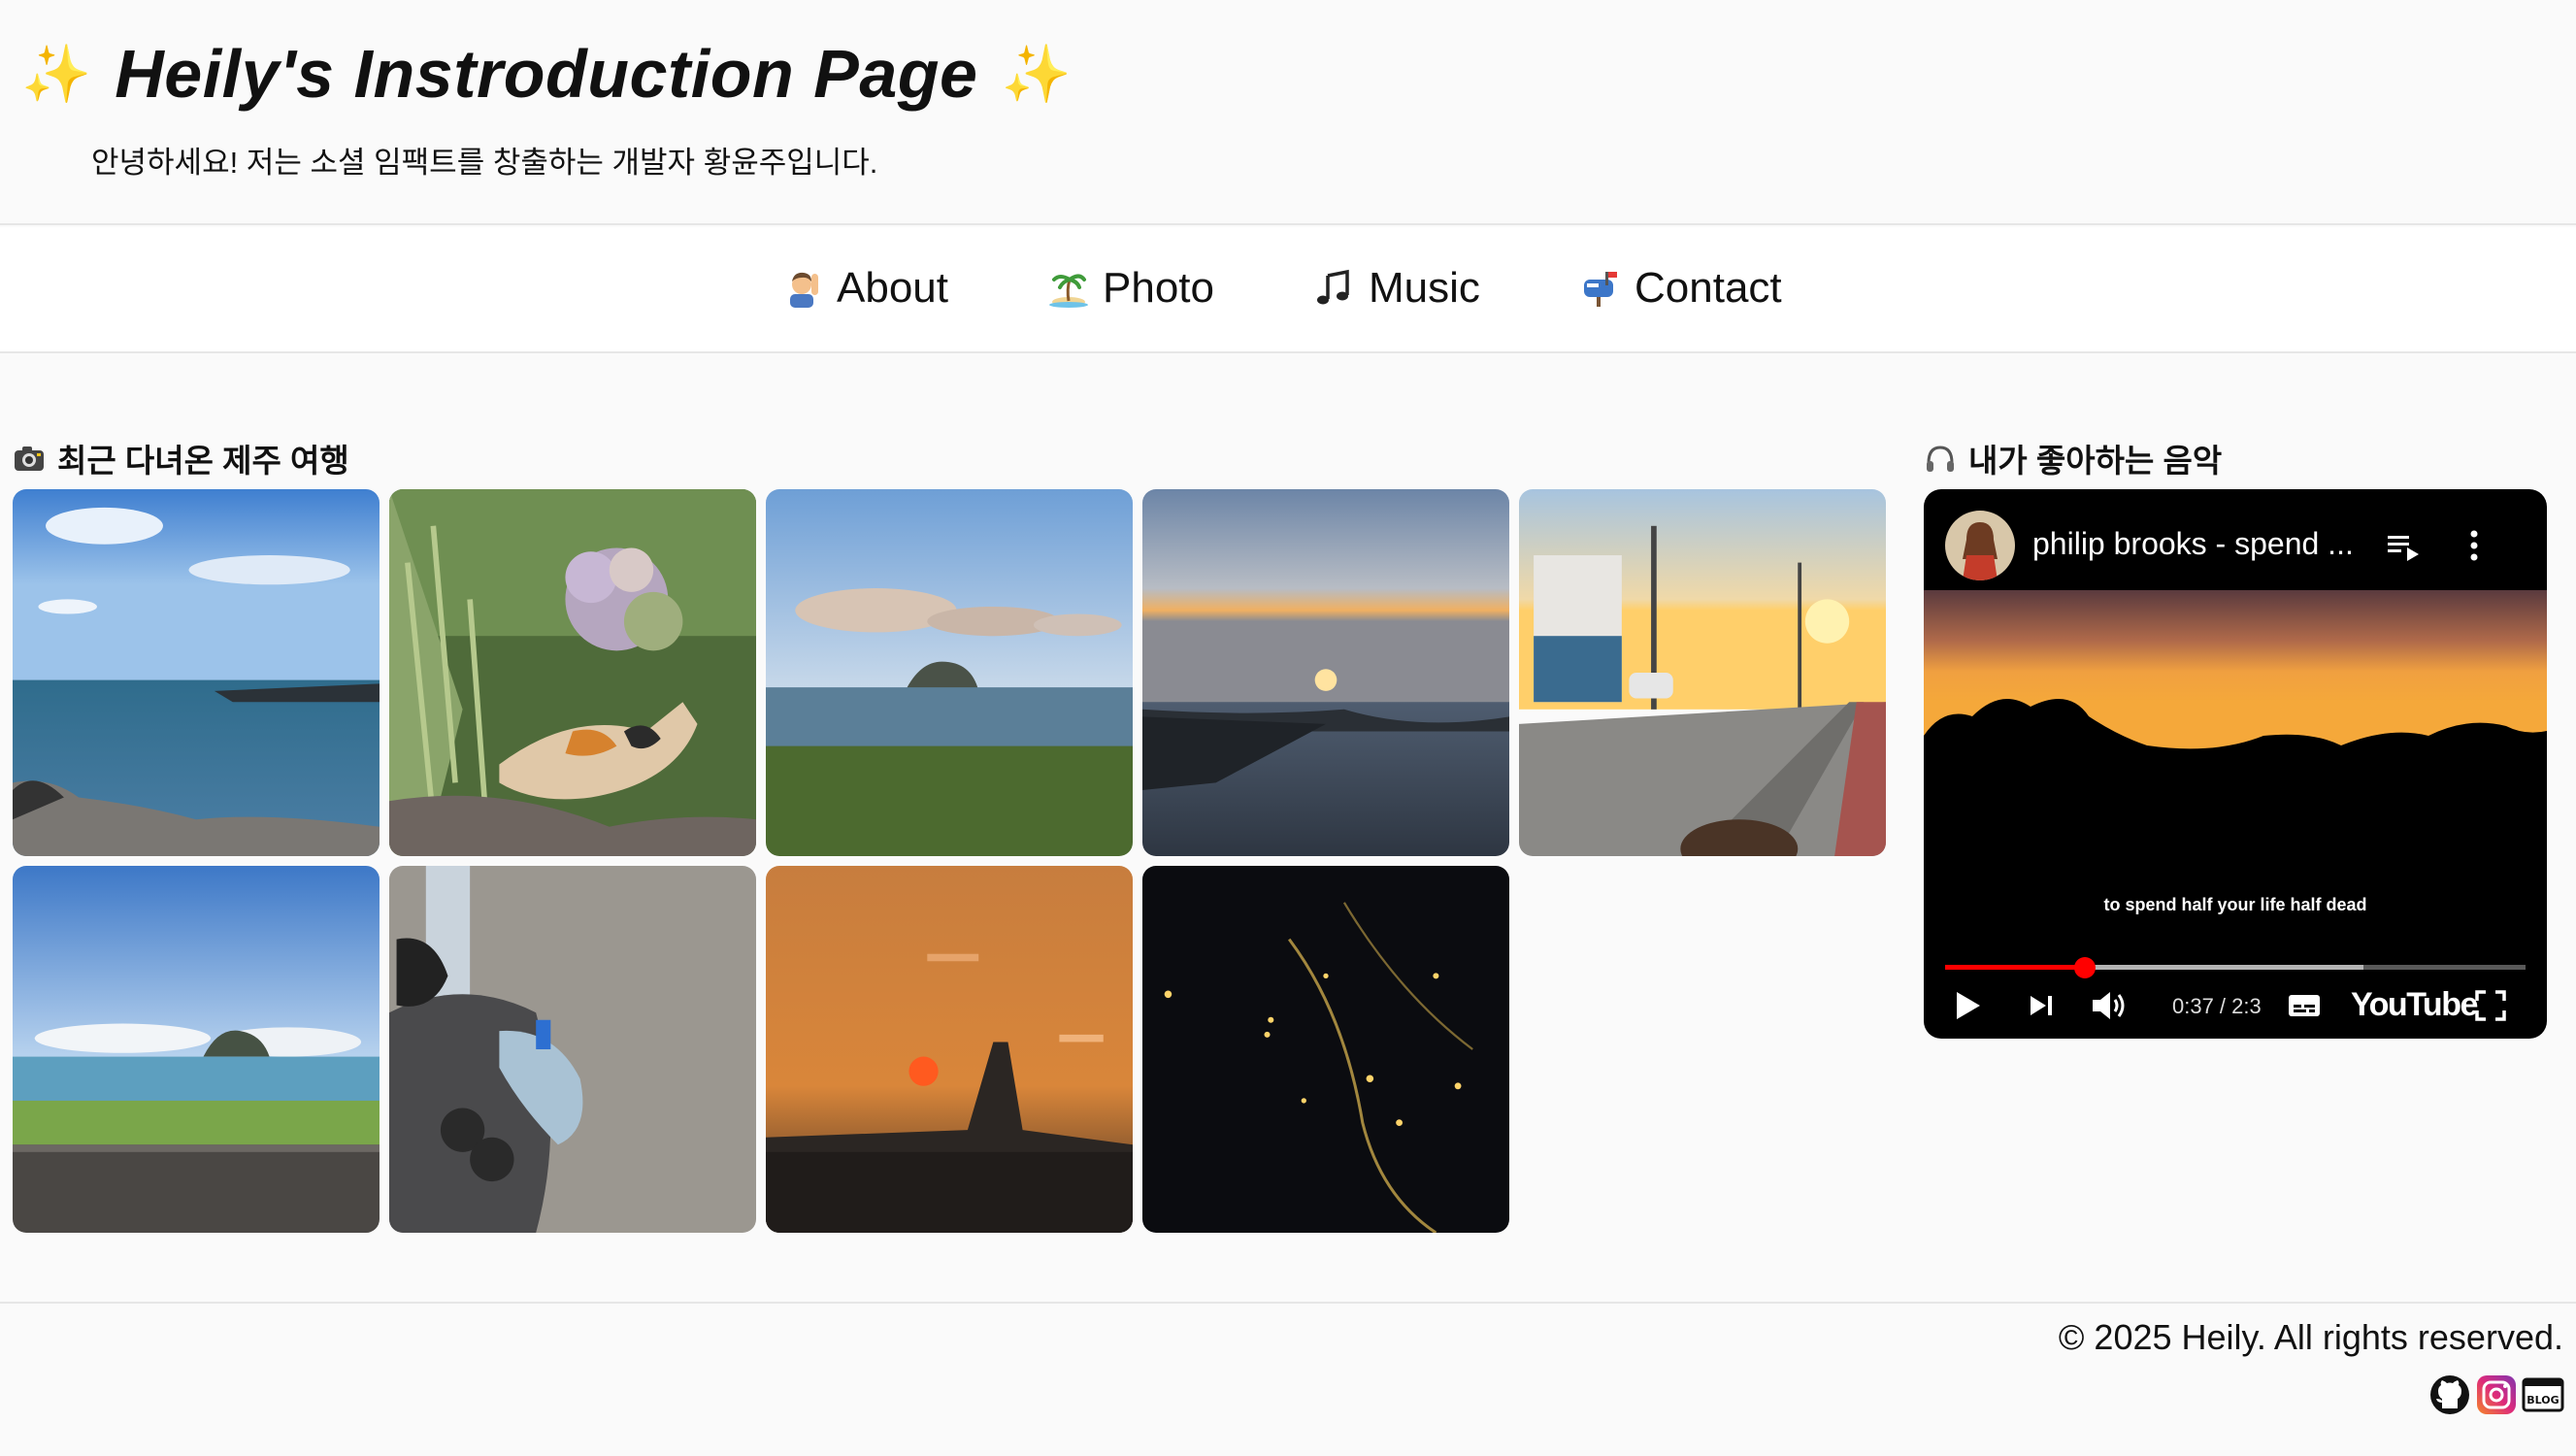  I want to click on music-note-icon, so click(1334, 288).